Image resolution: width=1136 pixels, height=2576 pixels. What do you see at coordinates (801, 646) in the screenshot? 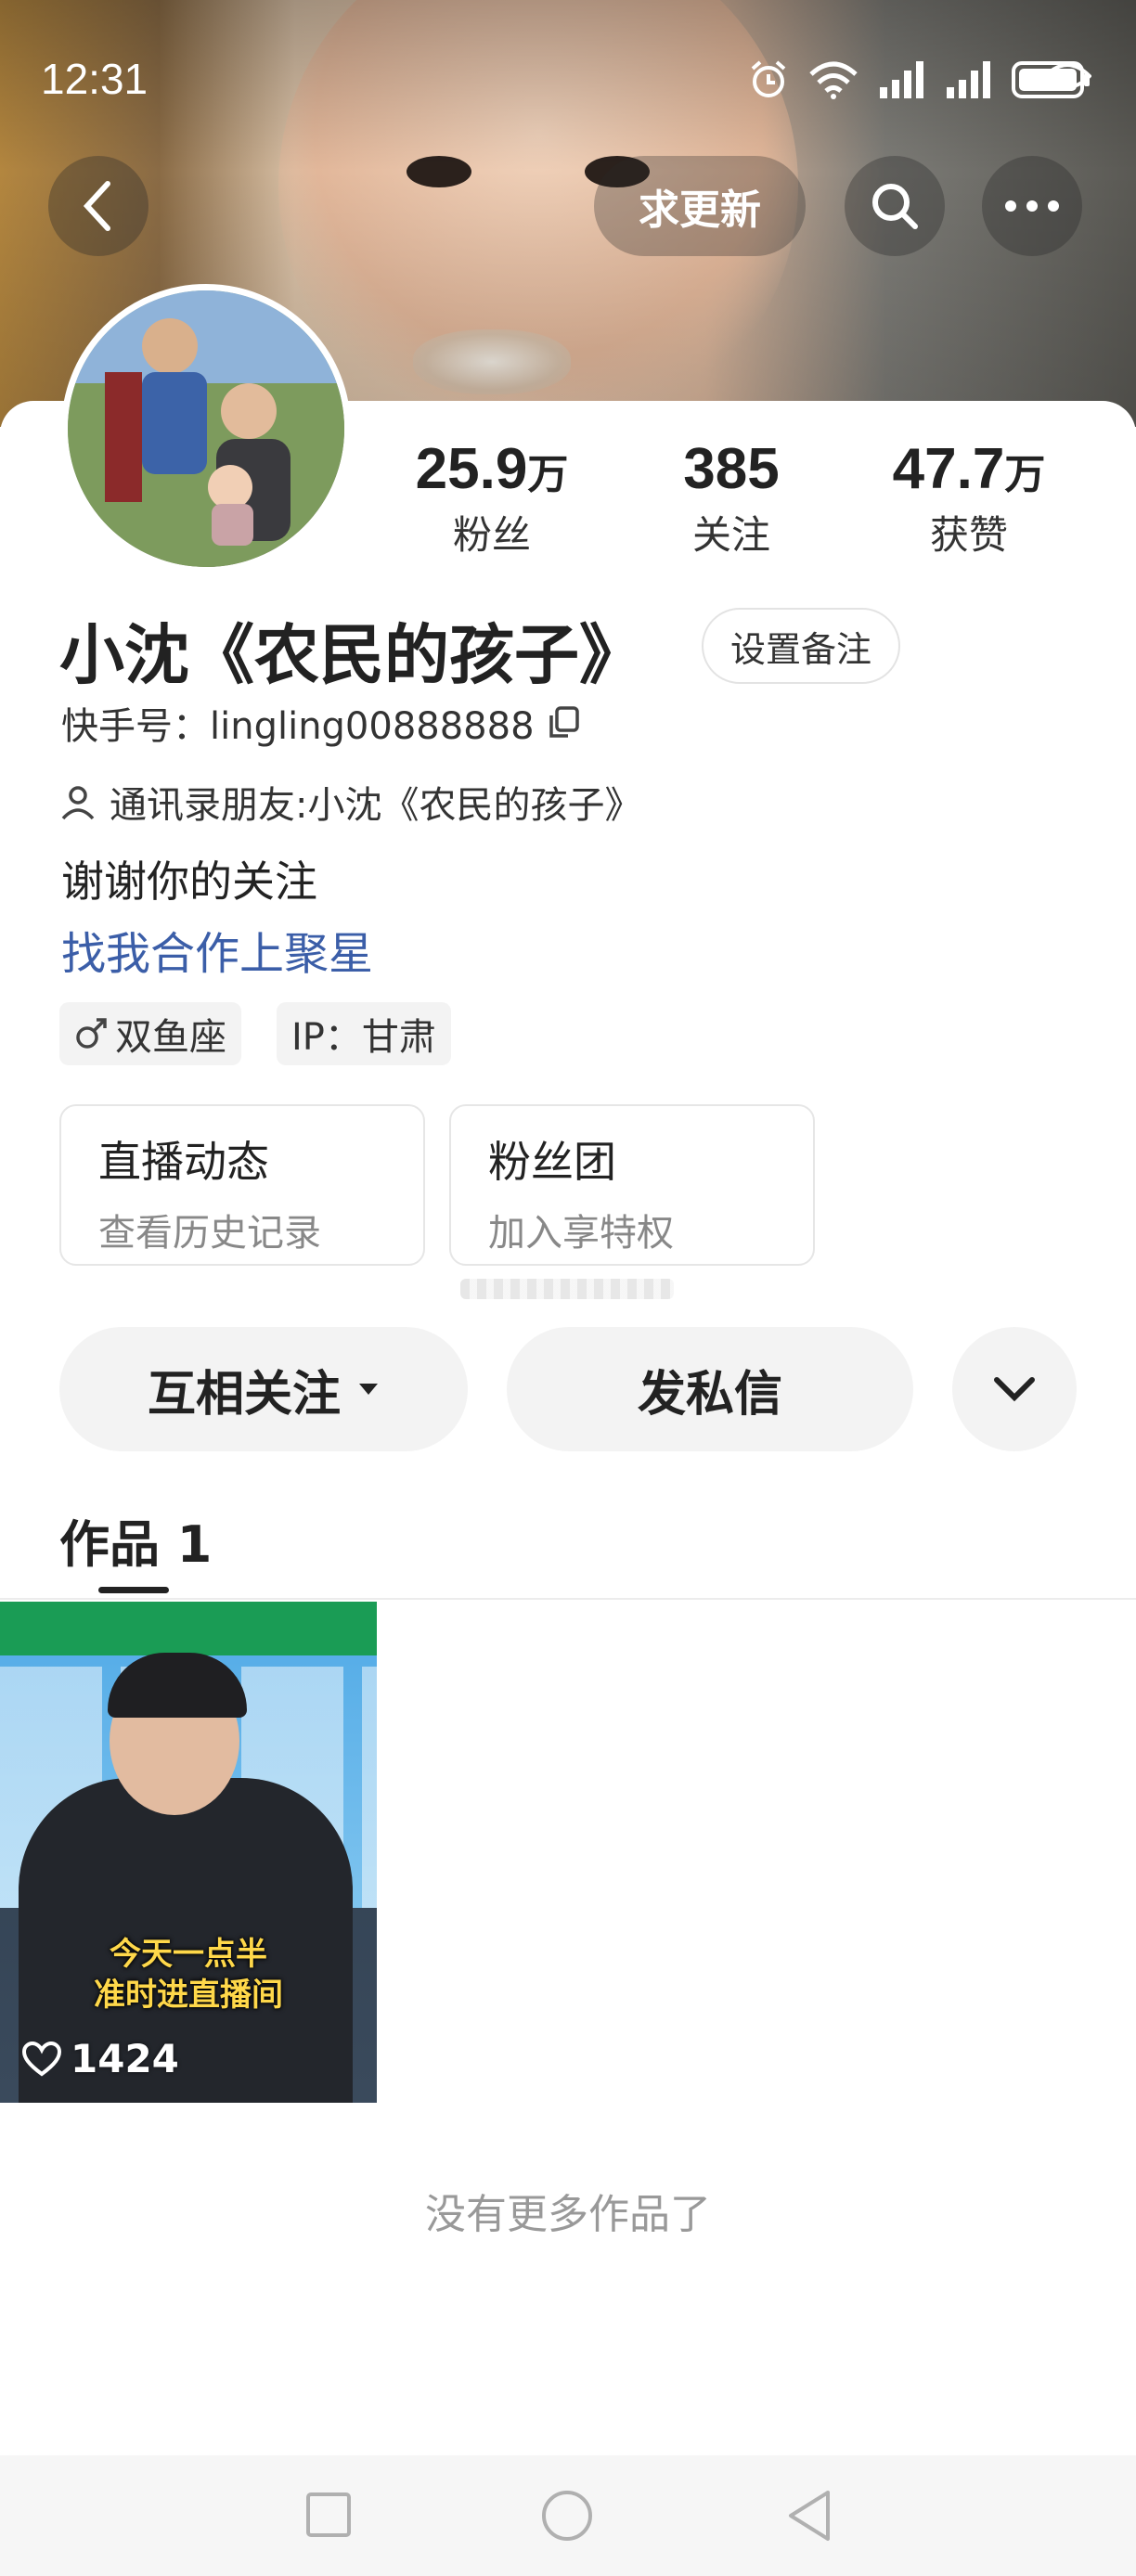
I see `set-remark-button: 设置备注` at bounding box center [801, 646].